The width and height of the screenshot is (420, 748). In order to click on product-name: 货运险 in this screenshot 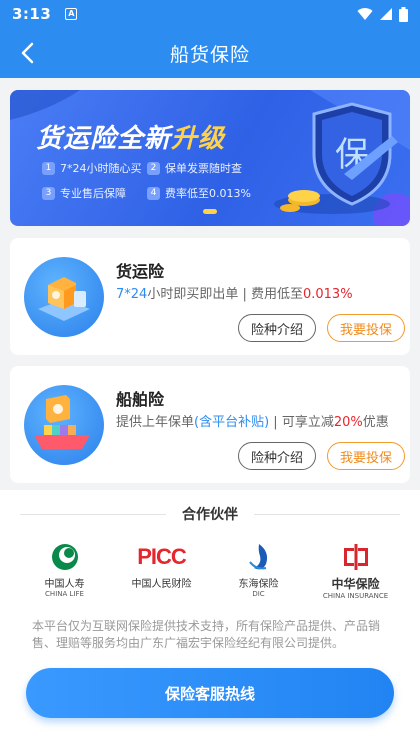, I will do `click(140, 271)`.